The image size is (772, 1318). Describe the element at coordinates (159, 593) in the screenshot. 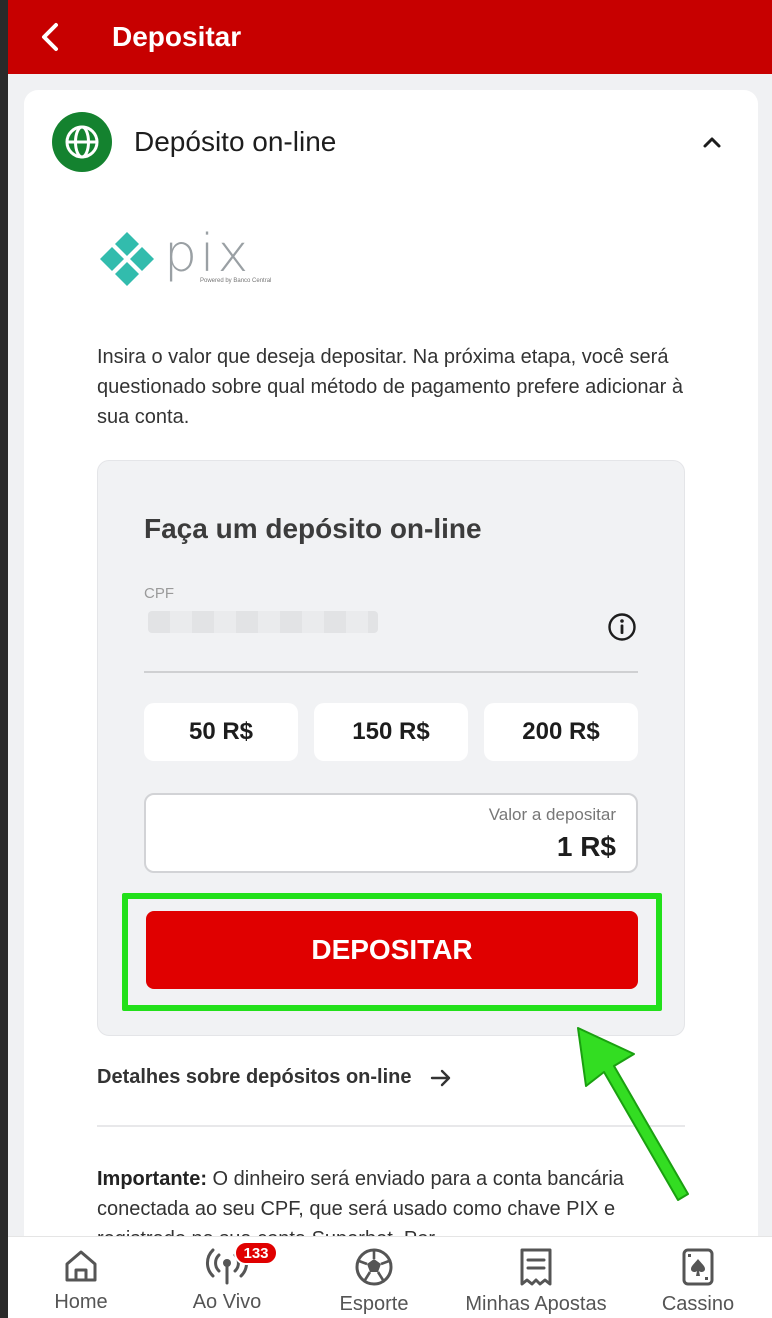

I see `cpf-label: CPF` at that location.